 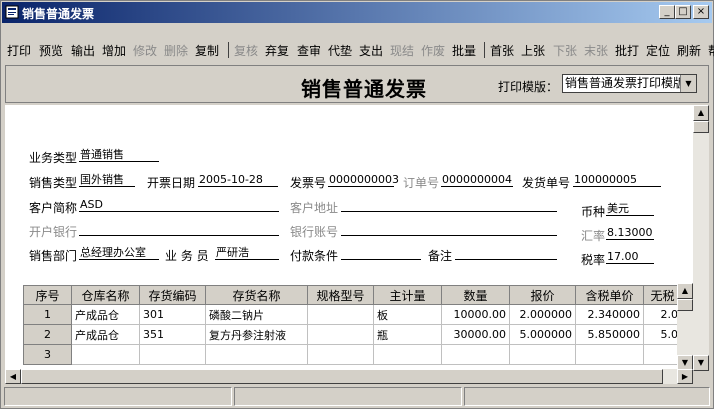 I want to click on department-field: 总经理办公室, so click(x=119, y=252).